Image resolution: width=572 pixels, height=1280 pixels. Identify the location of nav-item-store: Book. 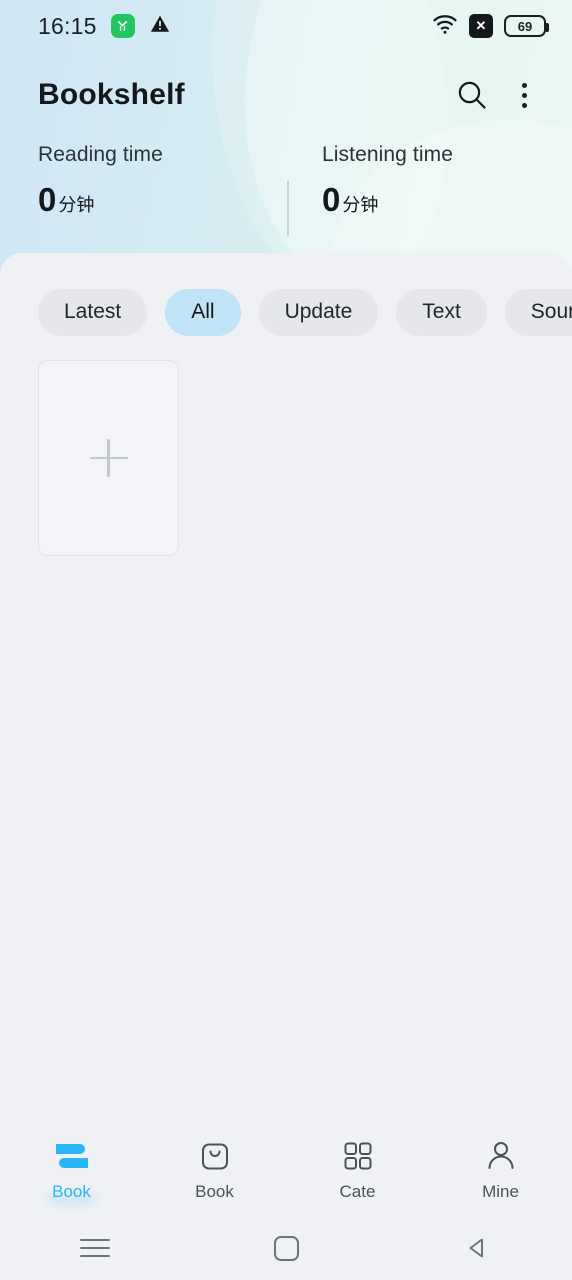
(214, 1170).